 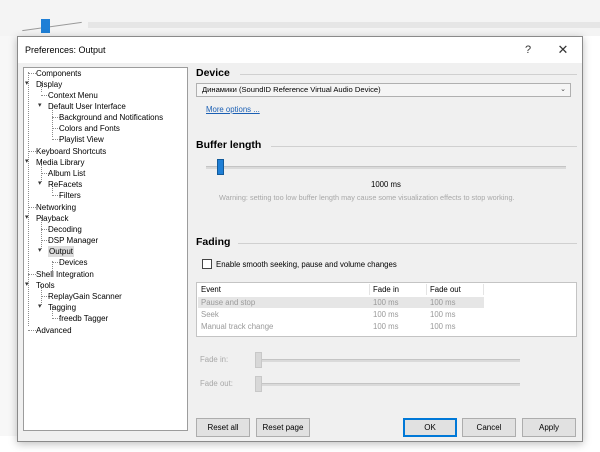 I want to click on dialog-title: Preferences: Output, so click(x=65, y=50).